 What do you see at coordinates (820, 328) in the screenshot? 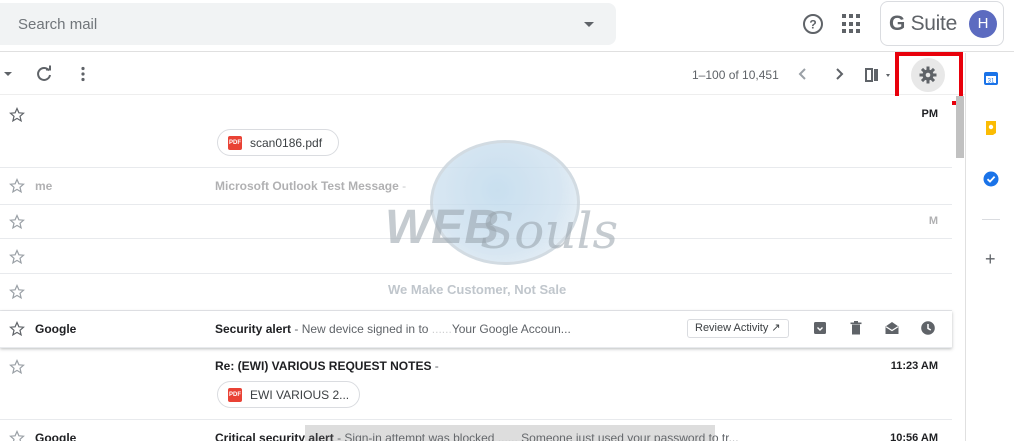
I see `archive-icon` at bounding box center [820, 328].